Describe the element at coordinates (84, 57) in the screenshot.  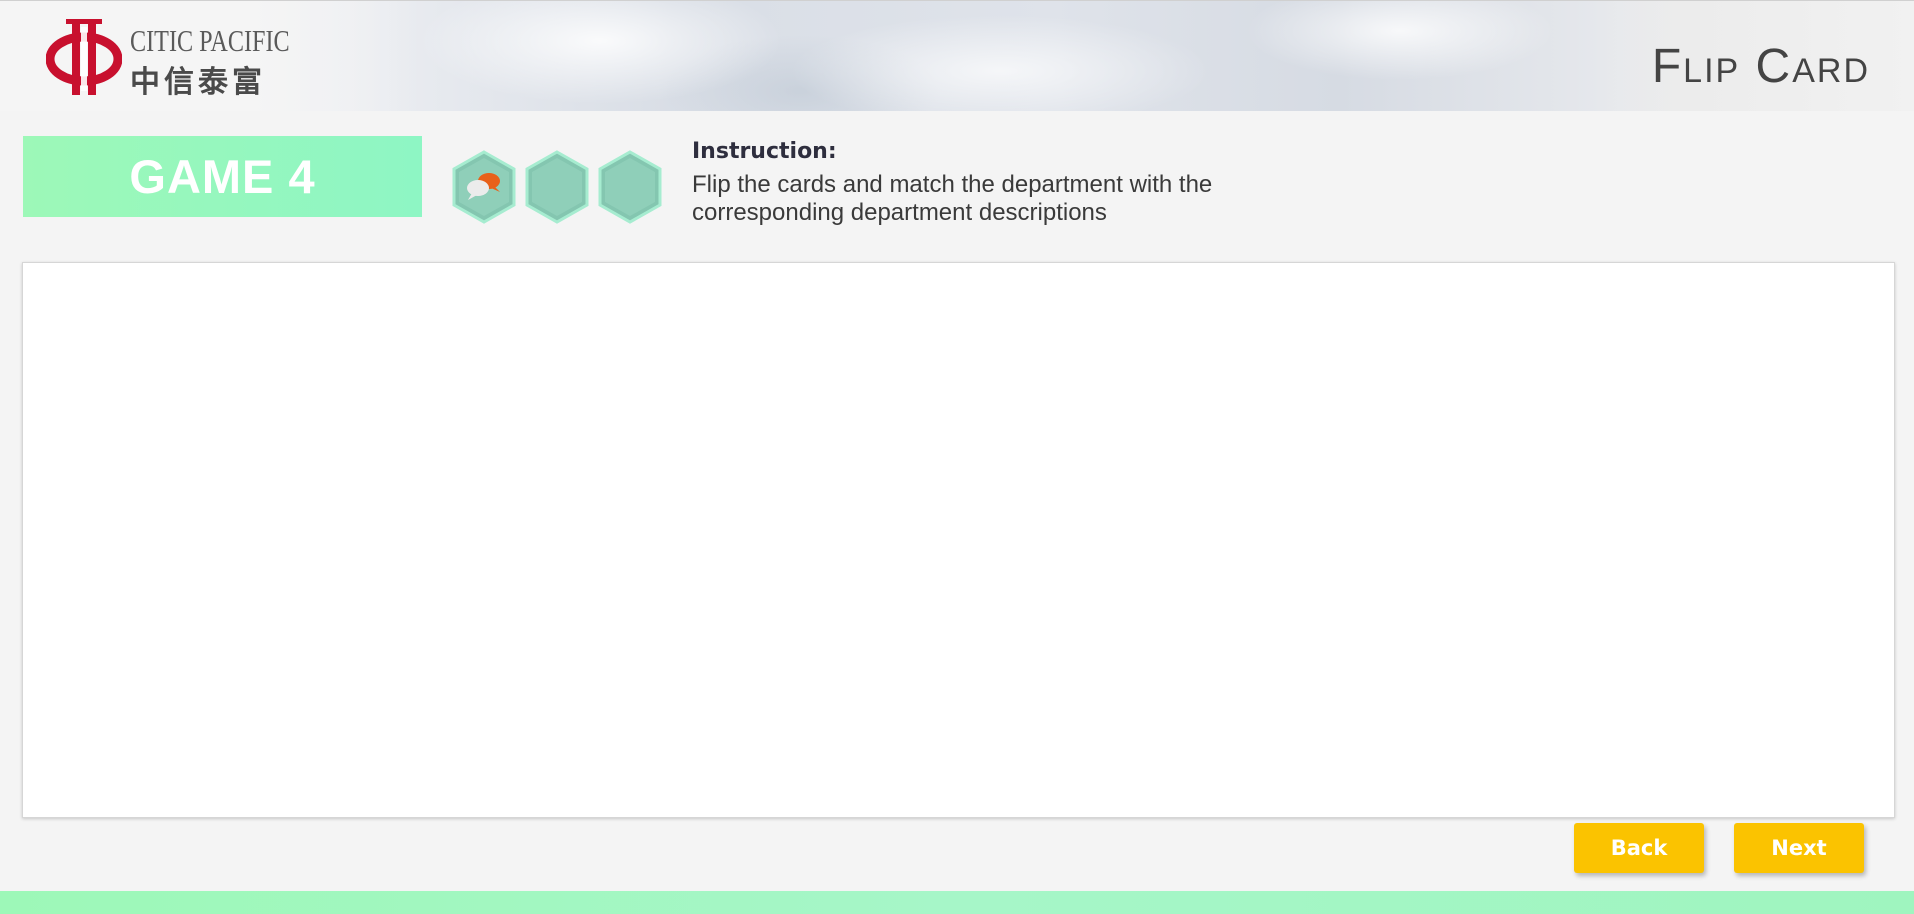
I see `citic-logo-icon` at that location.